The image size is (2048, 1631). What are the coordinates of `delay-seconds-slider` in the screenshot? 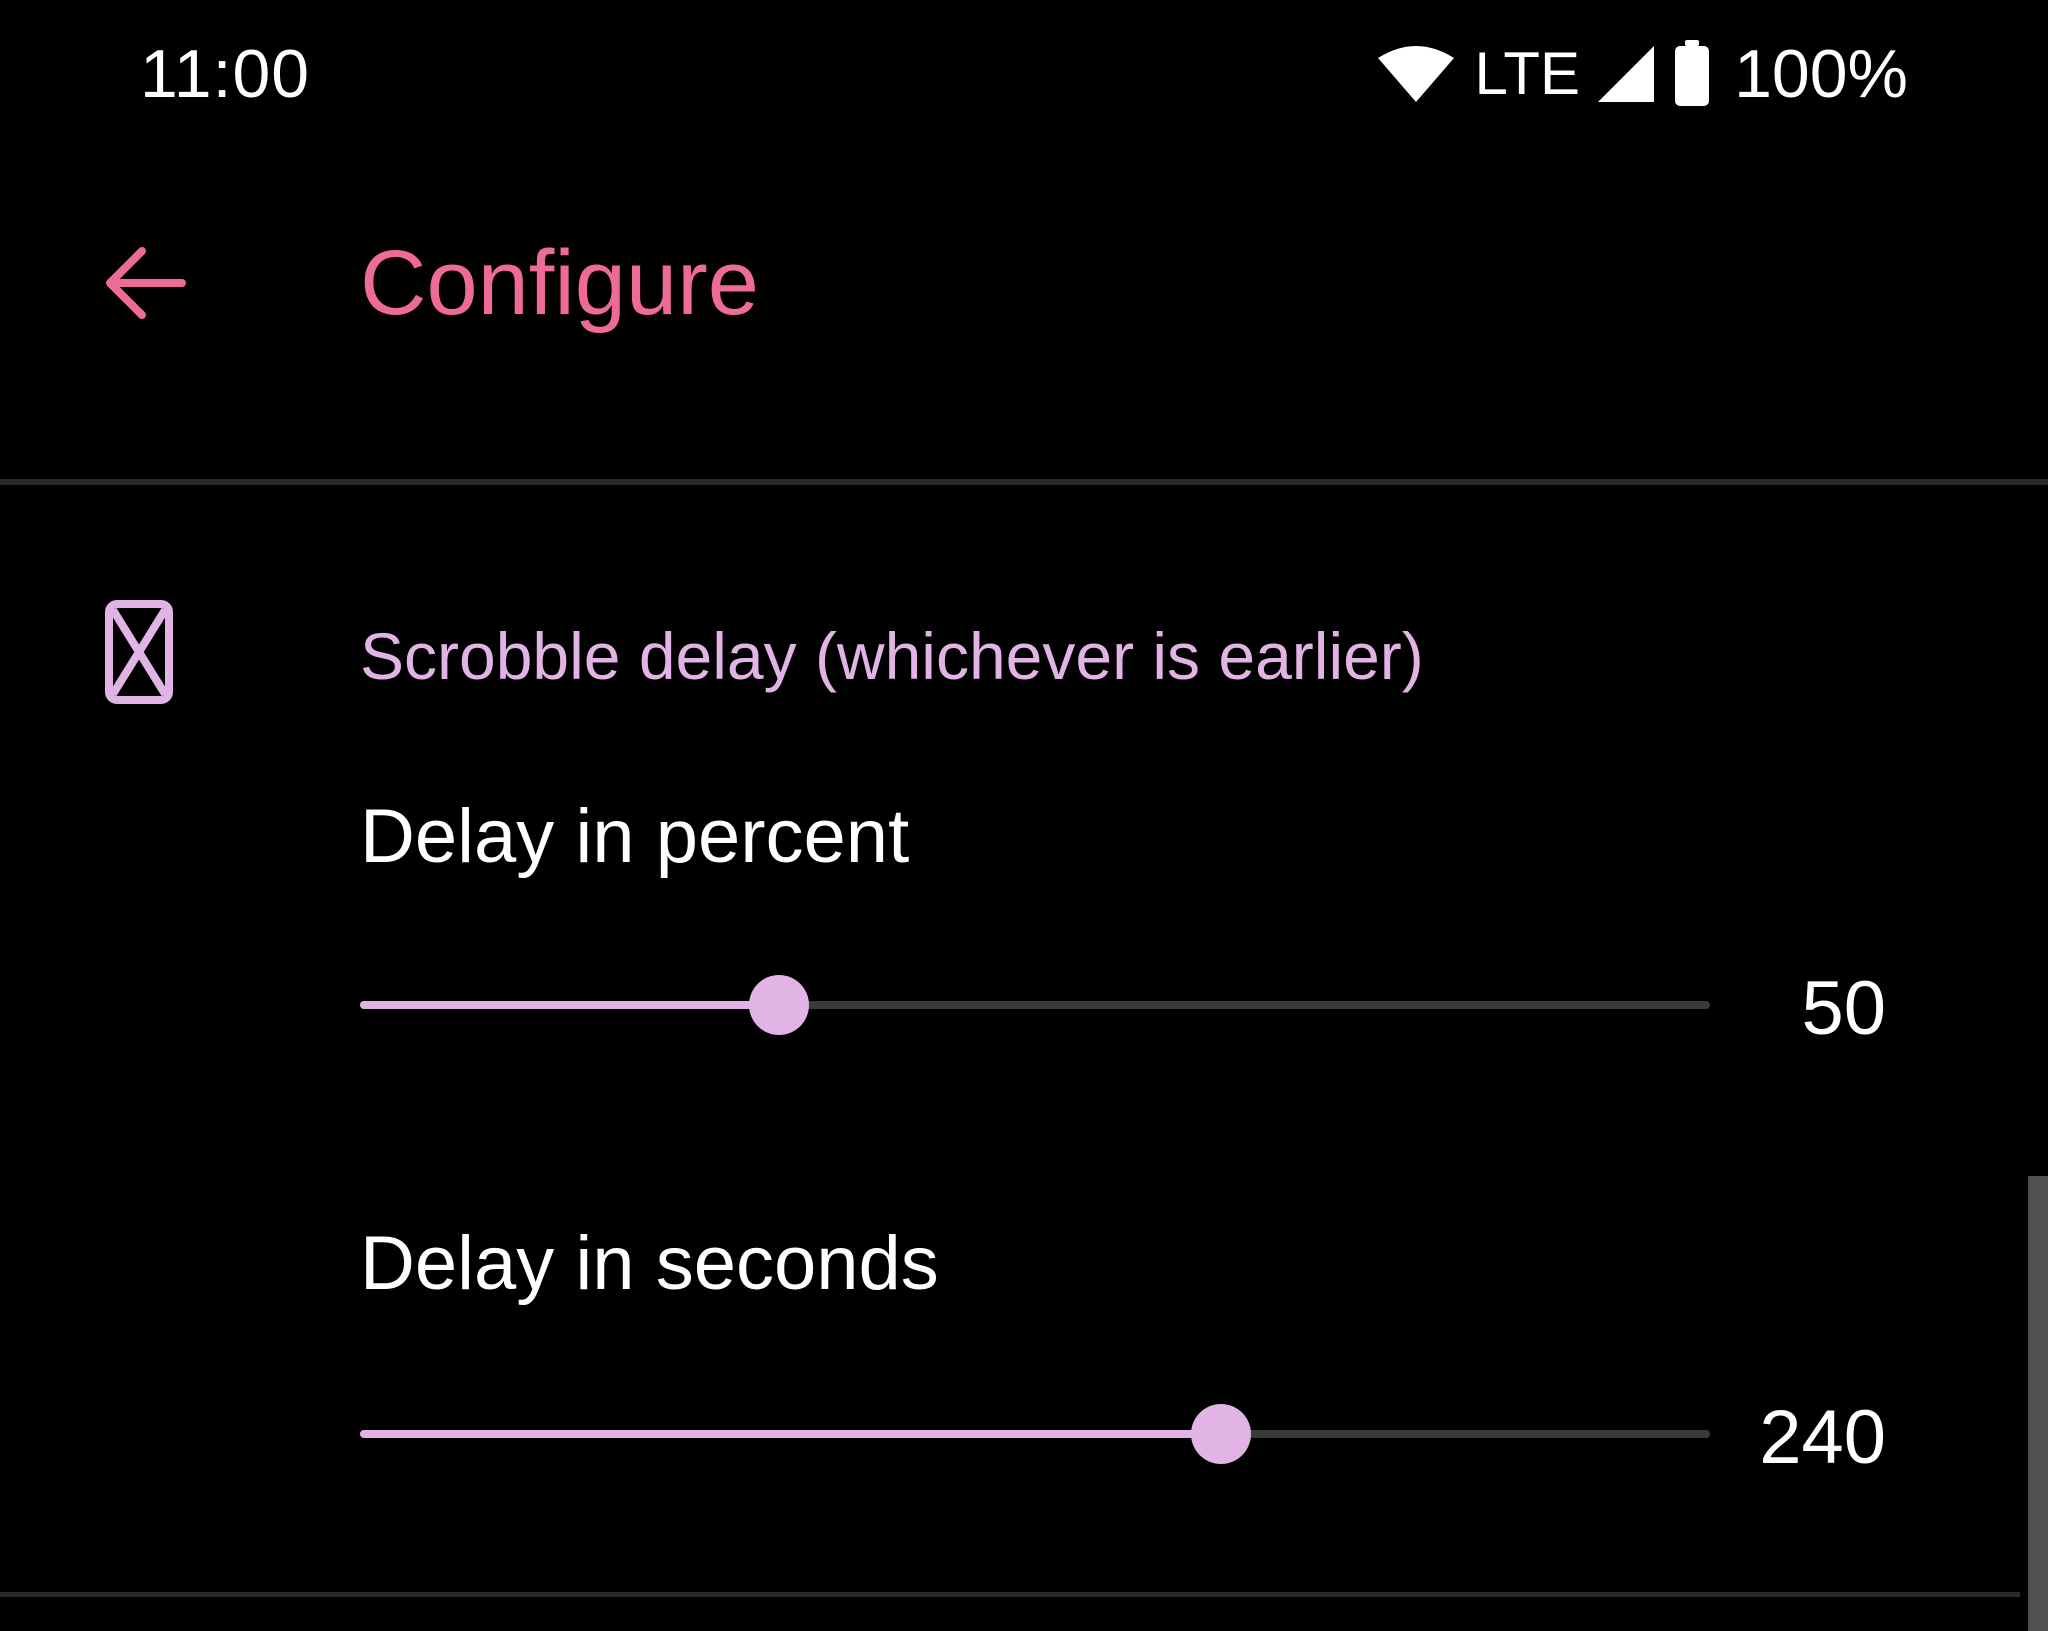 It's located at (1035, 1434).